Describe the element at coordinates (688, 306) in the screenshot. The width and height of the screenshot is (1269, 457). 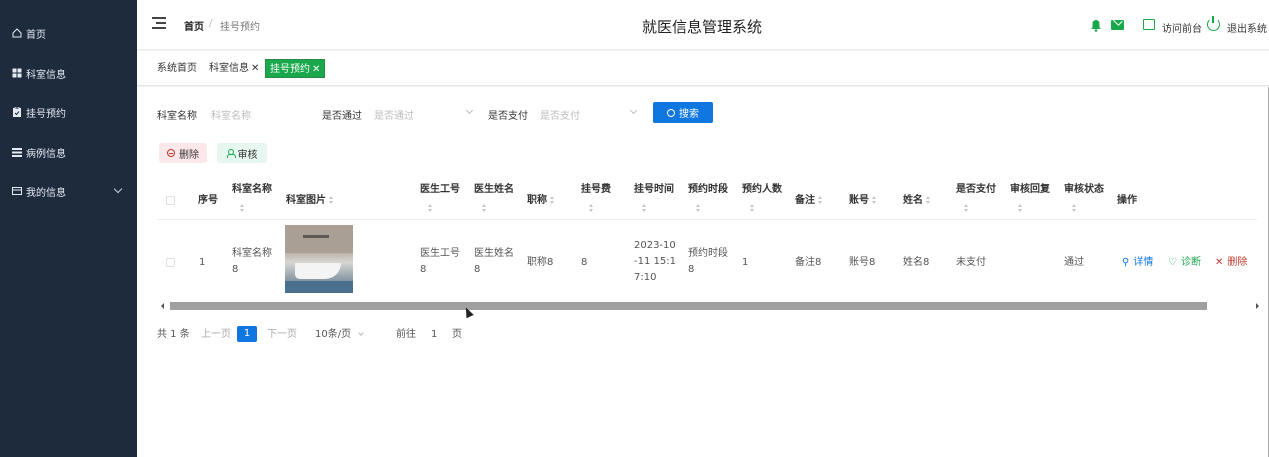
I see `scrollbar-thumb` at that location.